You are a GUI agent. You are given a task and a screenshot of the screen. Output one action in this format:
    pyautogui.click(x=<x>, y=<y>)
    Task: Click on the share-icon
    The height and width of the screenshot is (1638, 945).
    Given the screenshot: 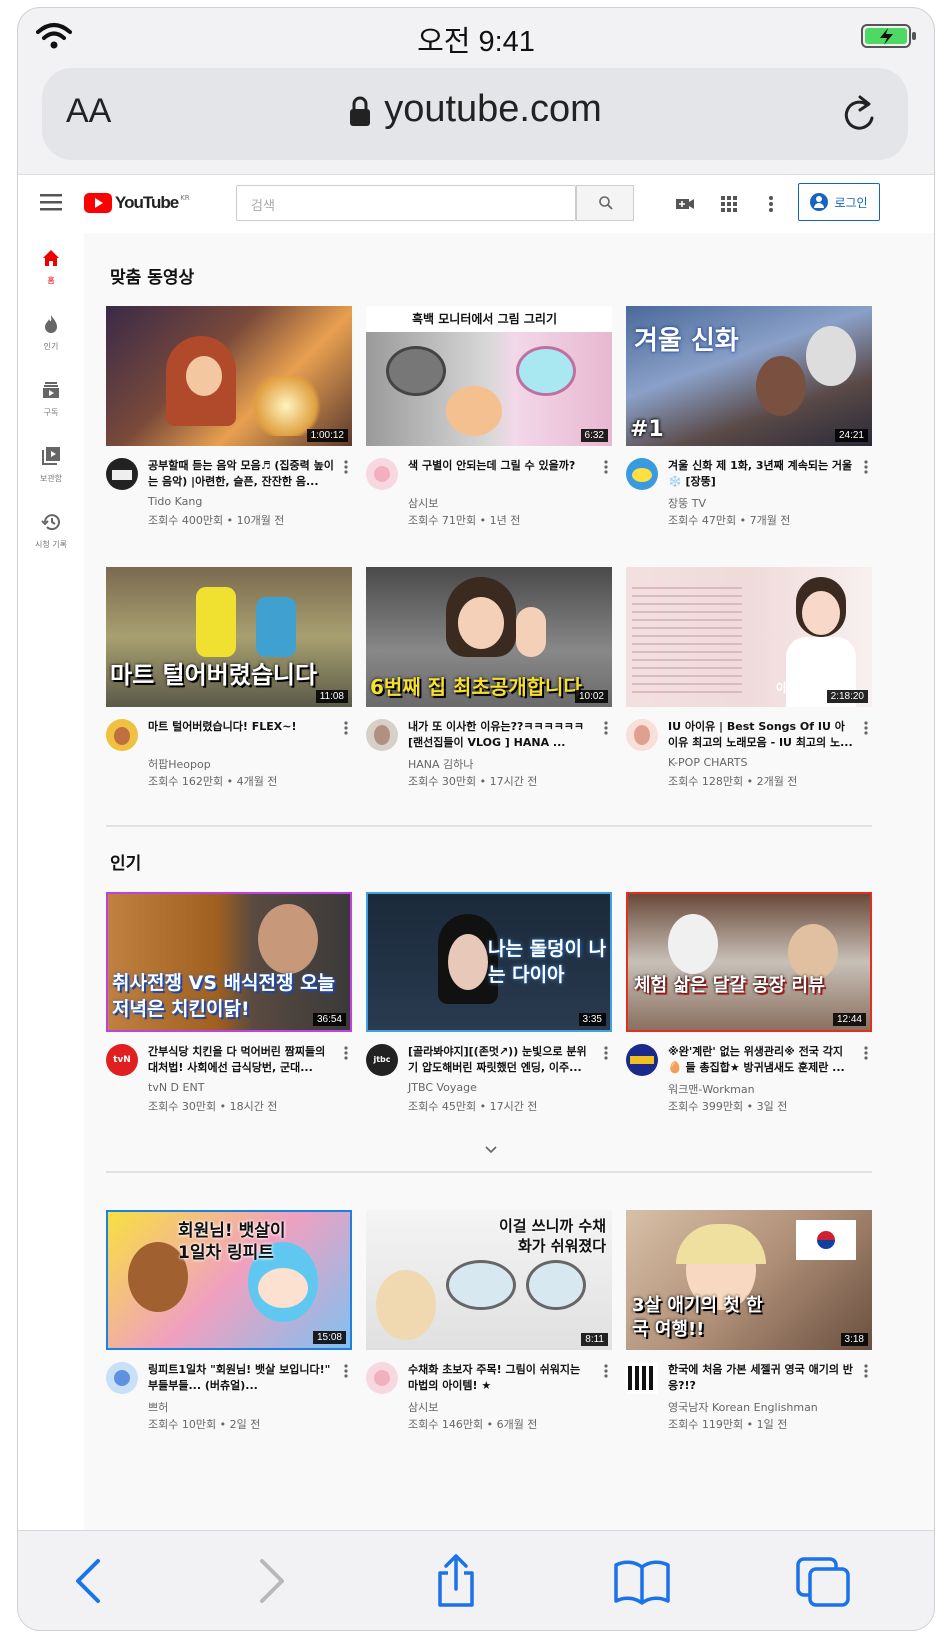 What is the action you would take?
    pyautogui.click(x=456, y=1581)
    